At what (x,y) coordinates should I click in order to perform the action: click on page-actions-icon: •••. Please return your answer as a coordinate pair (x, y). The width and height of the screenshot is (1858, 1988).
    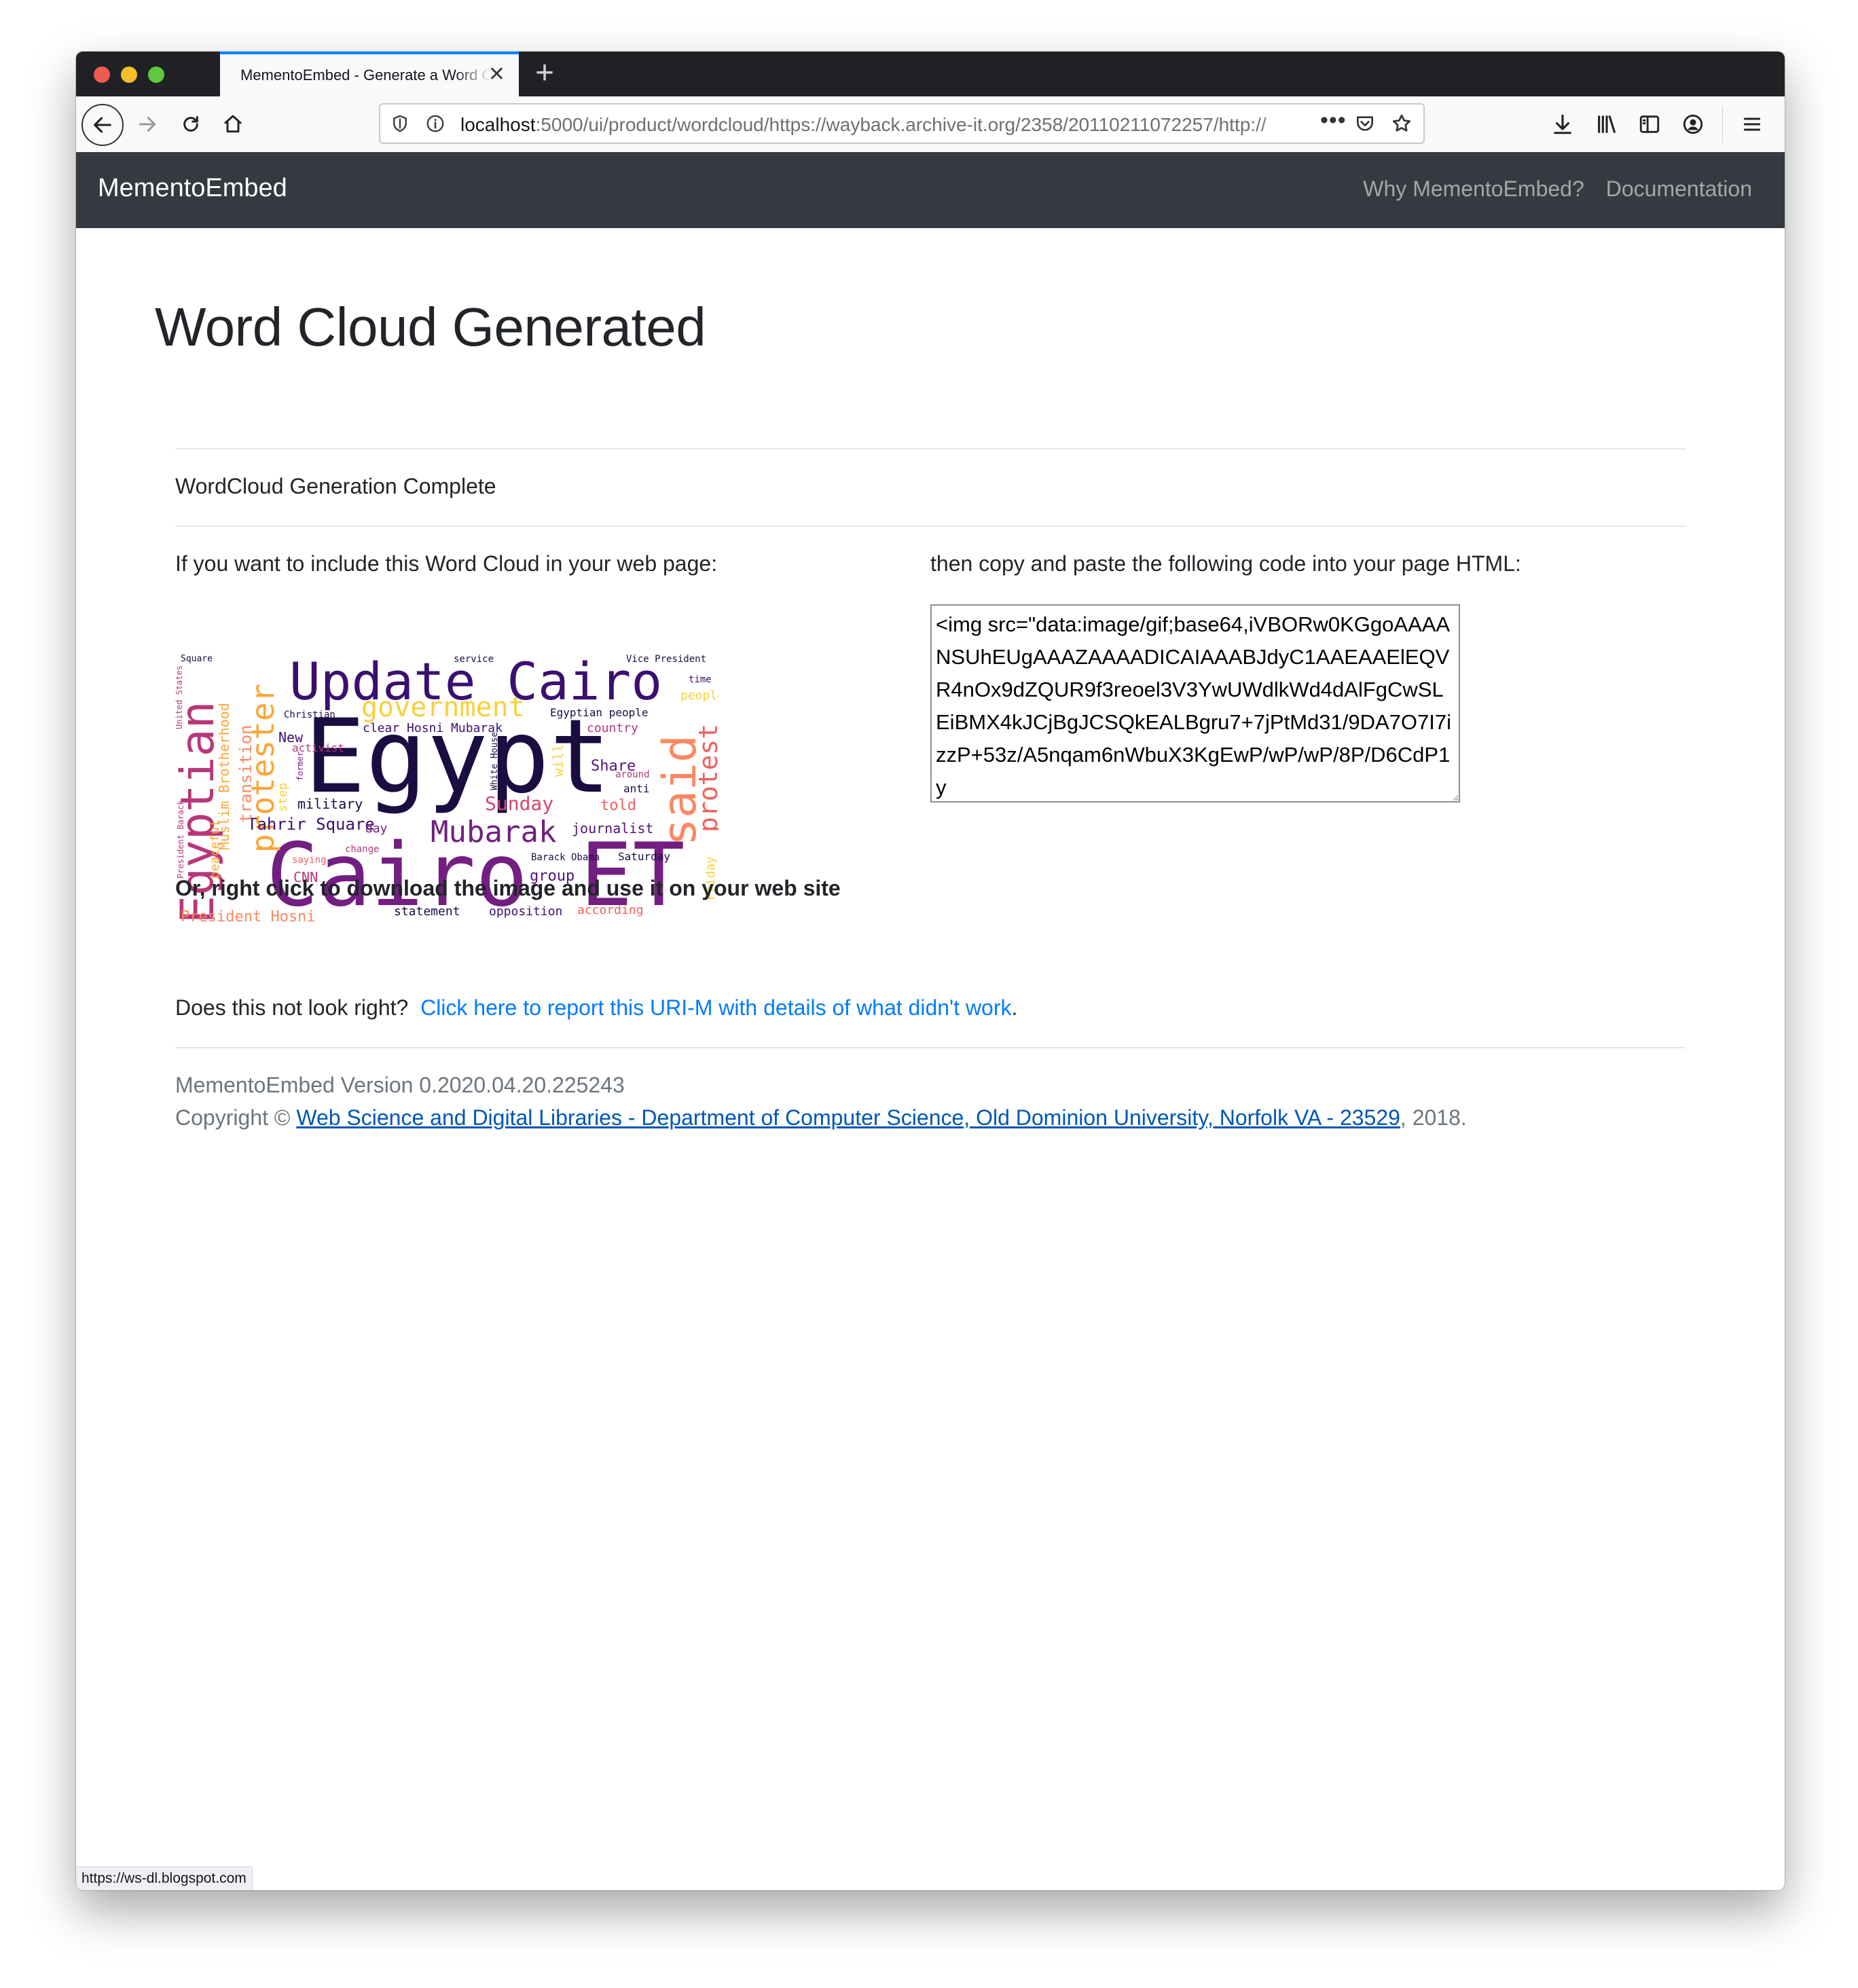
    Looking at the image, I should click on (1333, 121).